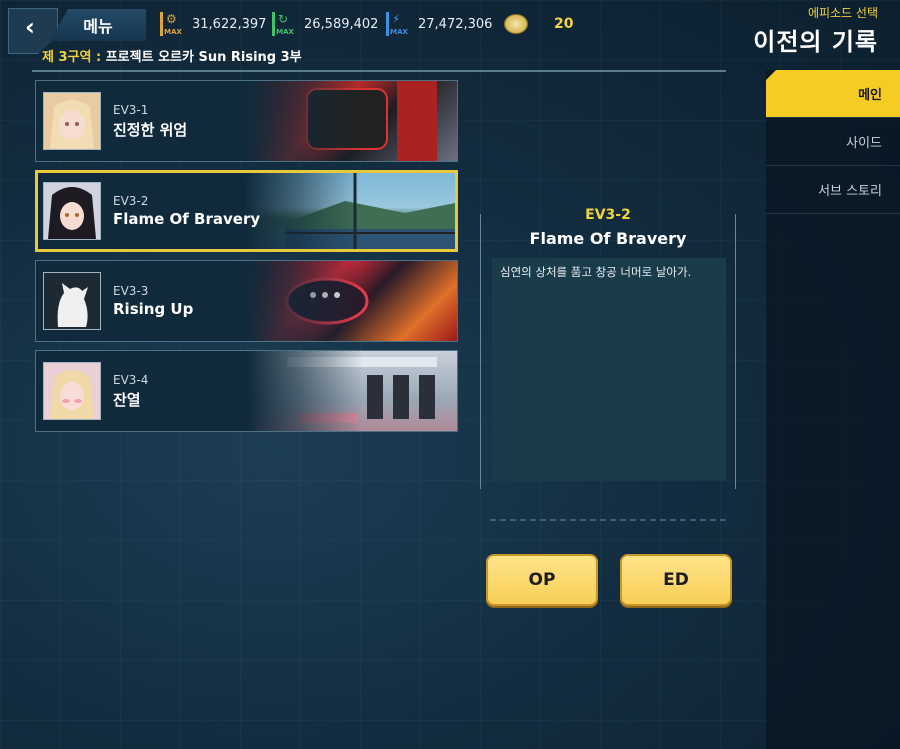 This screenshot has height=749, width=900. Describe the element at coordinates (538, 24) in the screenshot. I see `resource-ticket: 20` at that location.